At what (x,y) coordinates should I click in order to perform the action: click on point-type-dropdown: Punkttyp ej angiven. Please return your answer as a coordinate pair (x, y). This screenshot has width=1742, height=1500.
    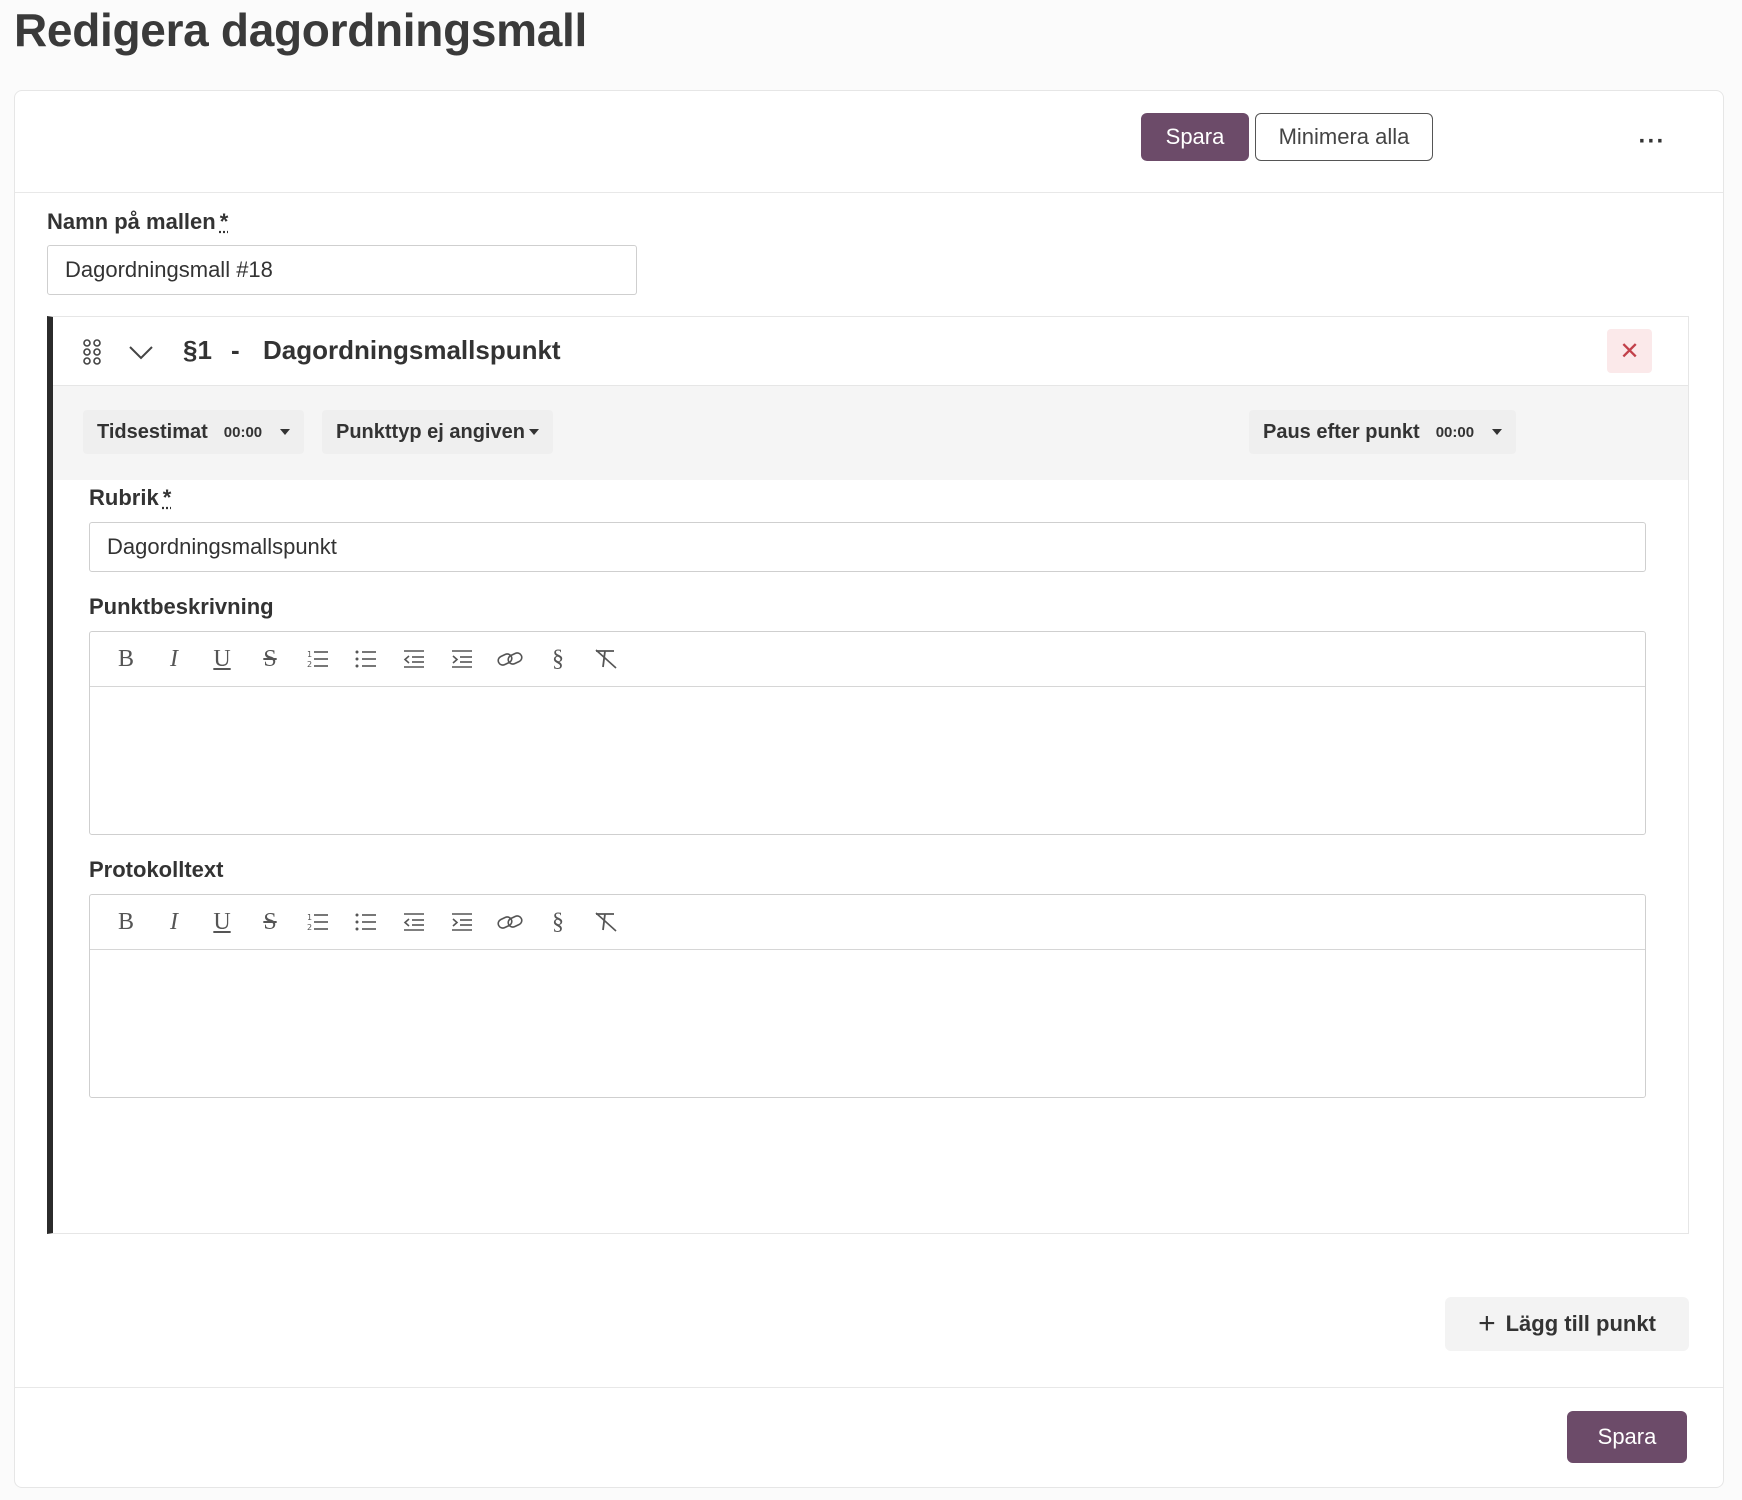
    Looking at the image, I should click on (437, 432).